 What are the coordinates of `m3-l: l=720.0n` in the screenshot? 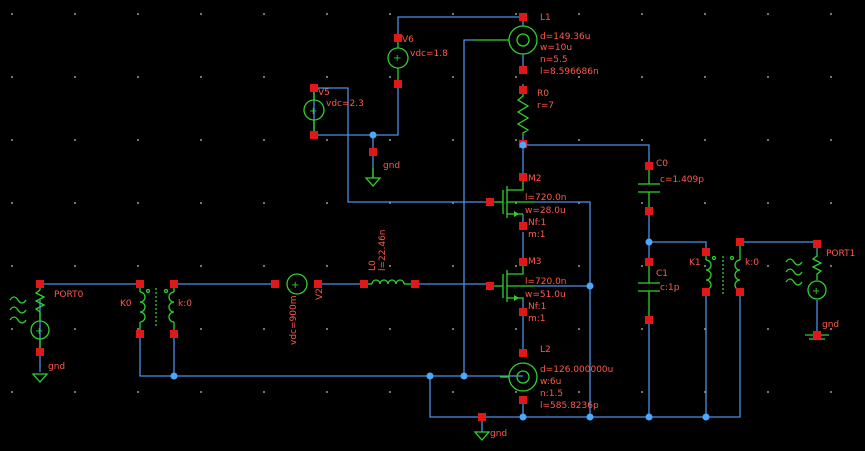 It's located at (546, 282).